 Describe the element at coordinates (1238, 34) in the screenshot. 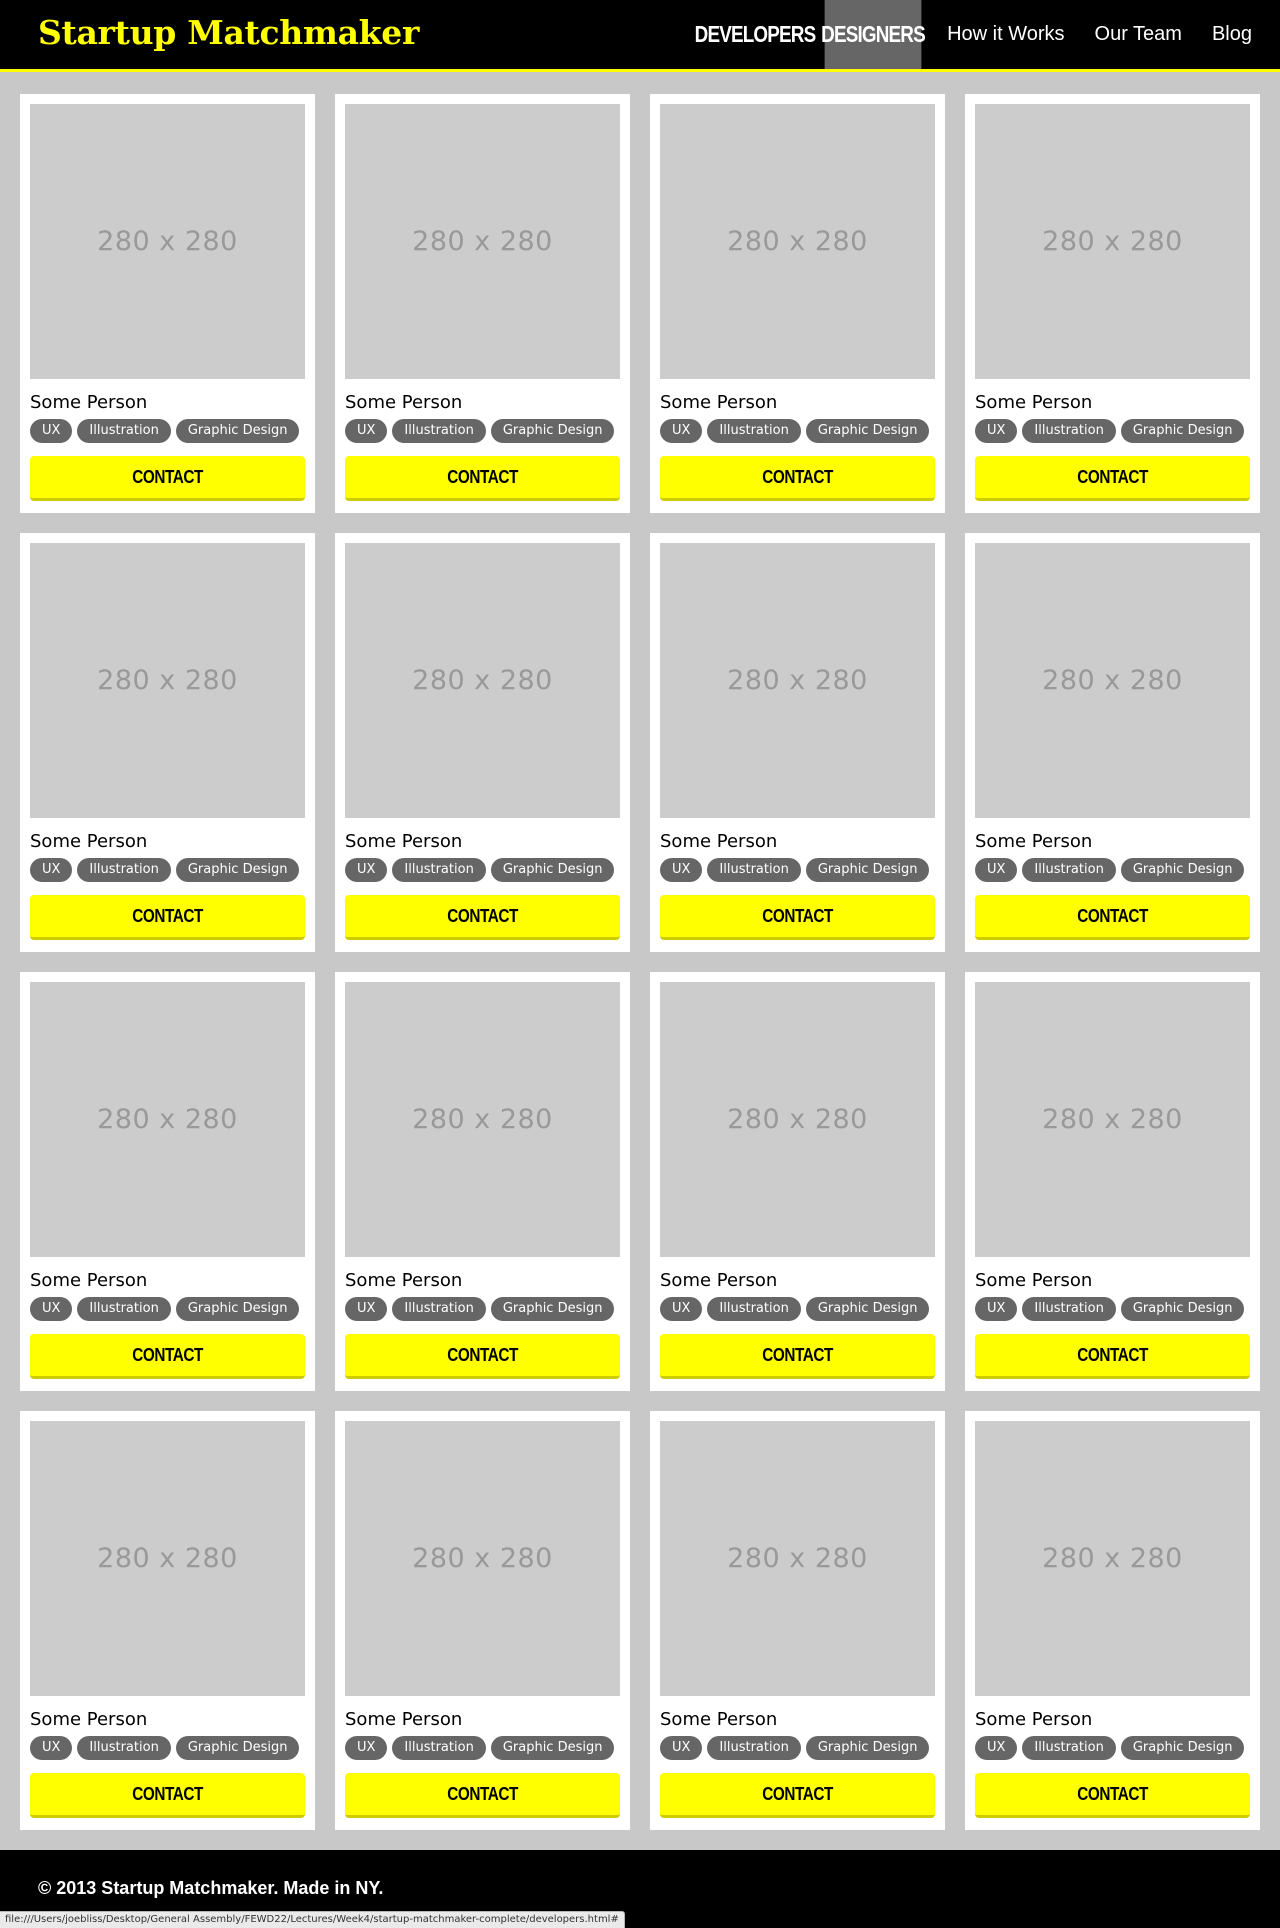

I see `nav-blog: Blog` at that location.